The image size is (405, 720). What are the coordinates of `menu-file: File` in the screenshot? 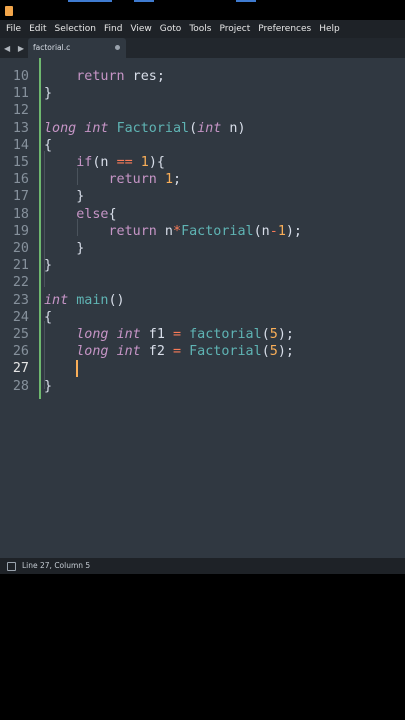 It's located at (12, 29).